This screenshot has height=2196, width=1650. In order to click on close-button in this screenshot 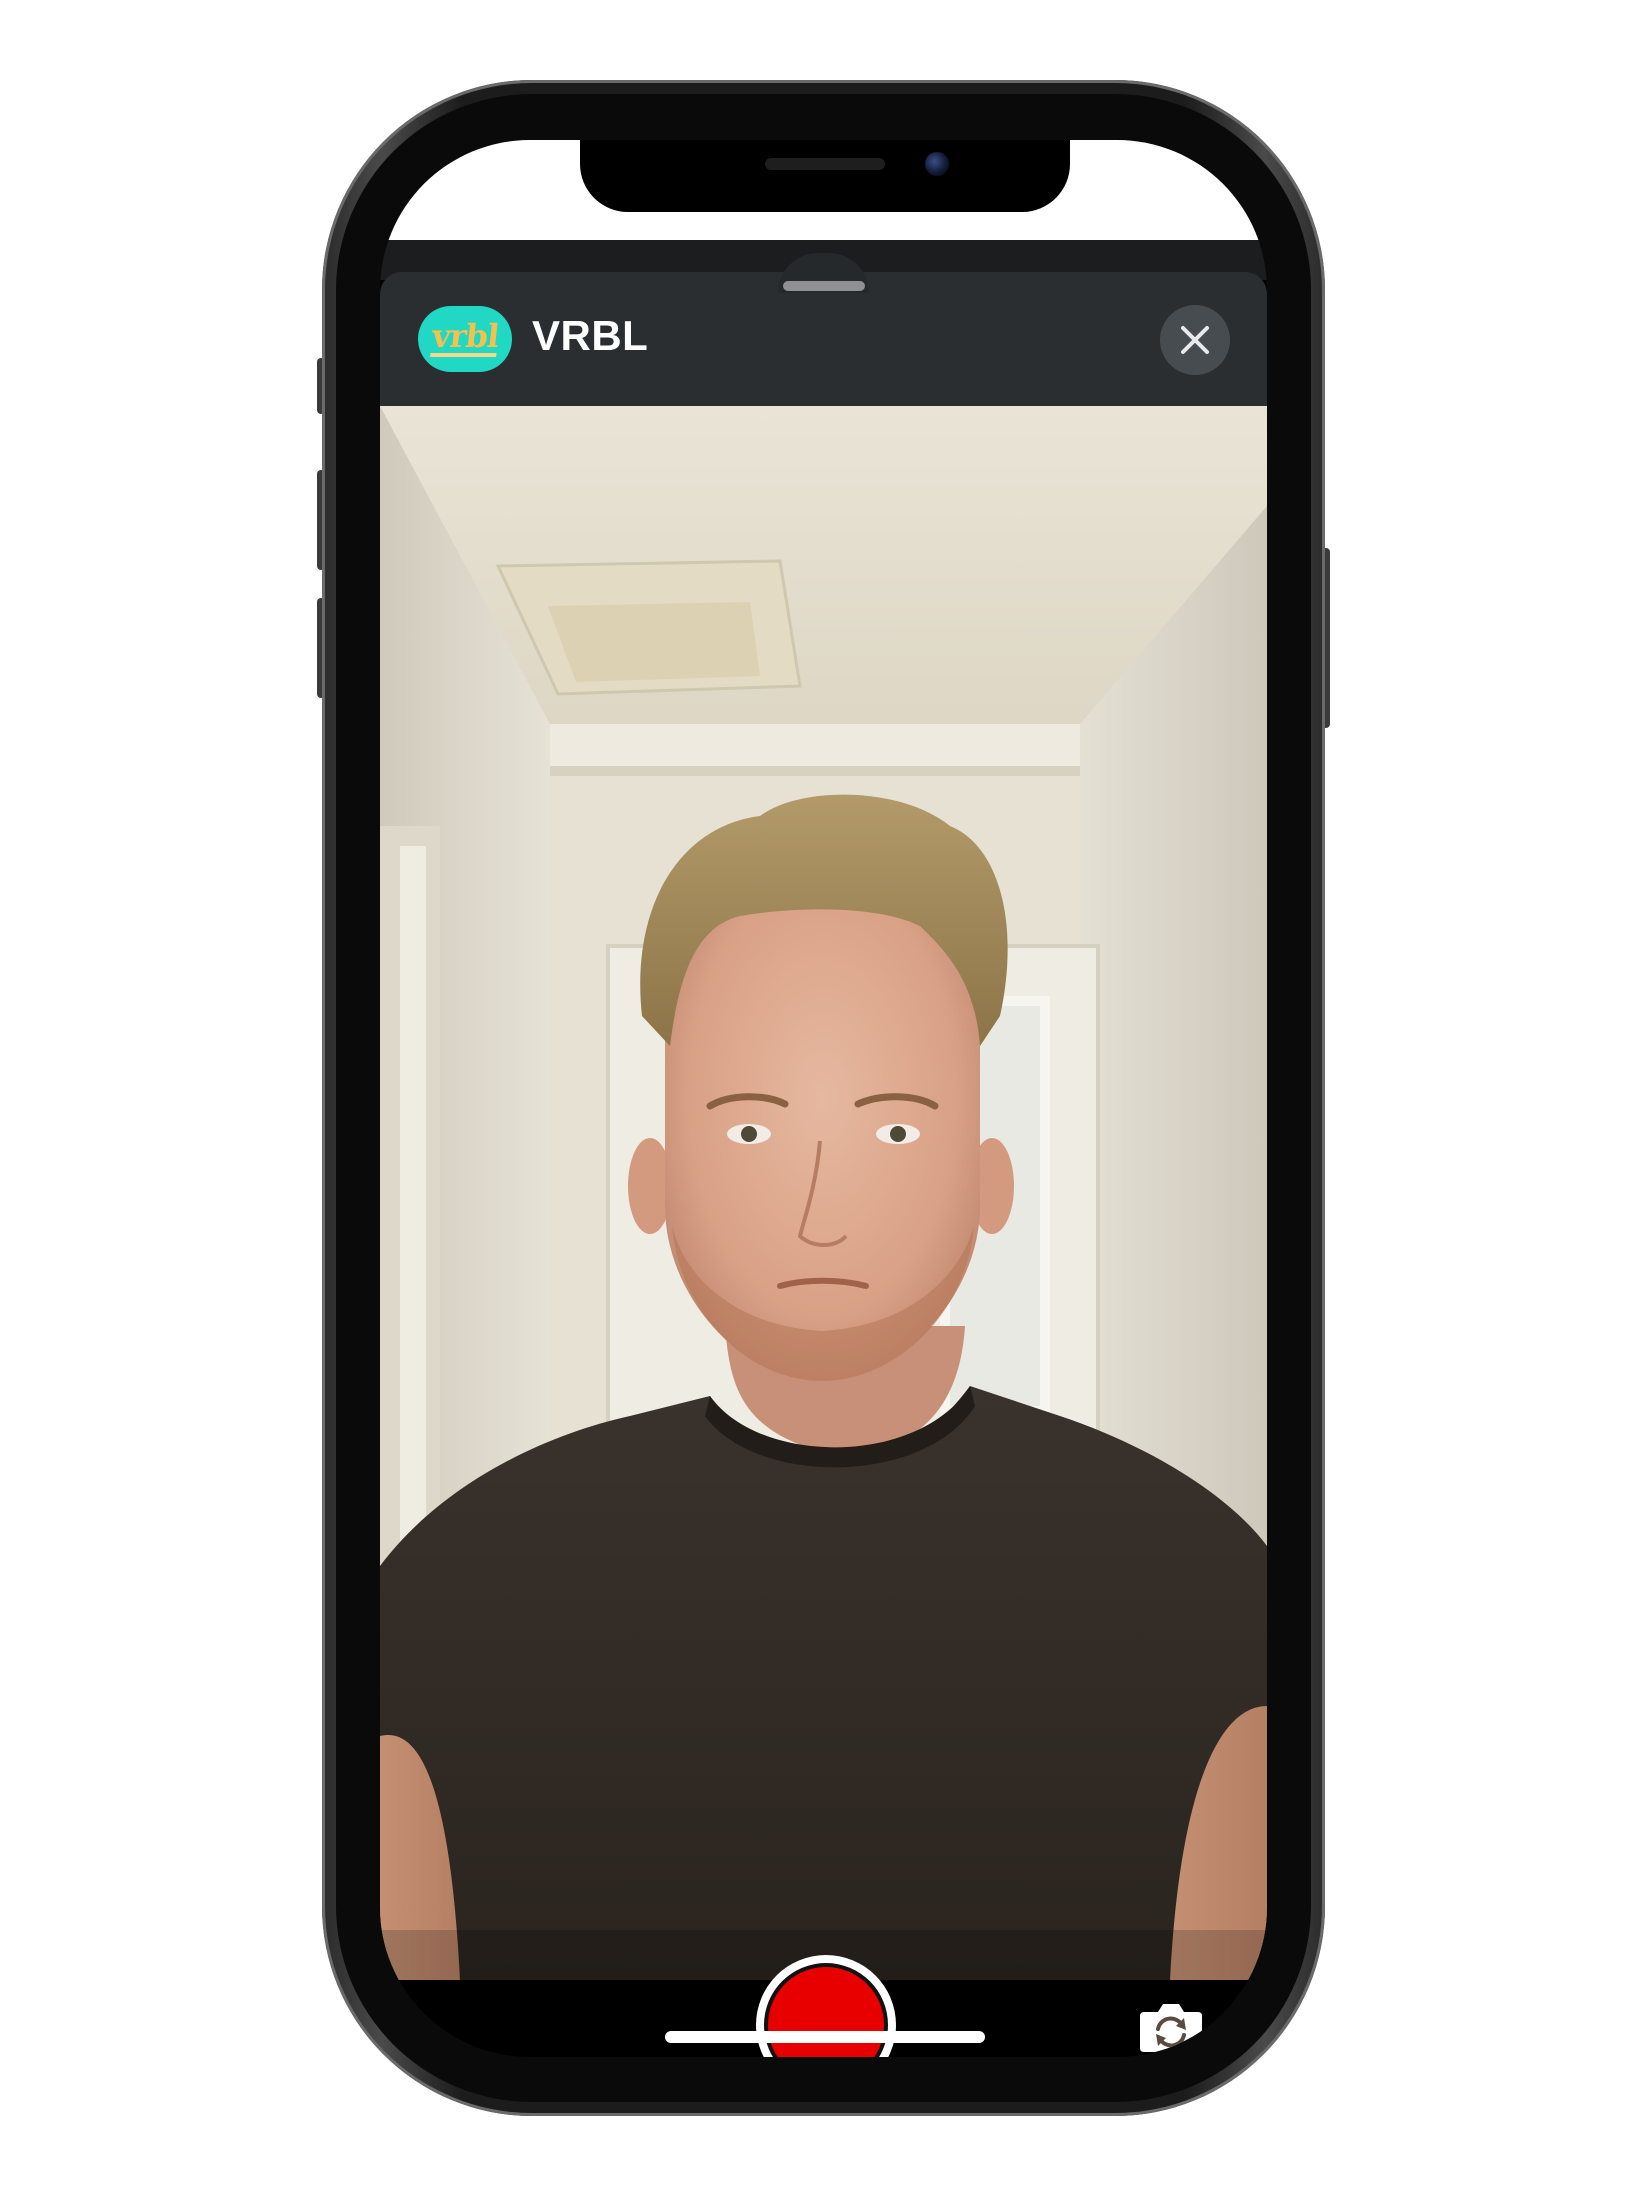, I will do `click(1195, 340)`.